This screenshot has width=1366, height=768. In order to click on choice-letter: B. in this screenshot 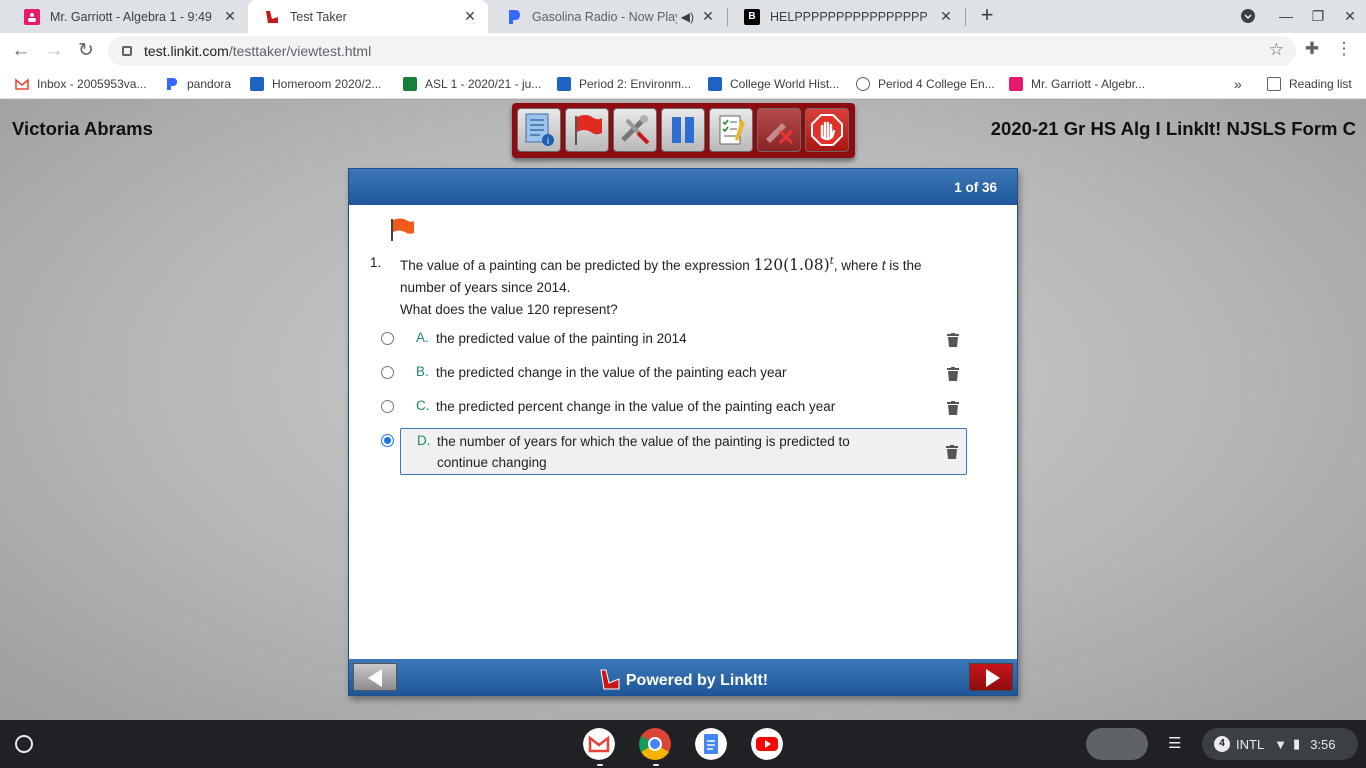, I will do `click(422, 371)`.